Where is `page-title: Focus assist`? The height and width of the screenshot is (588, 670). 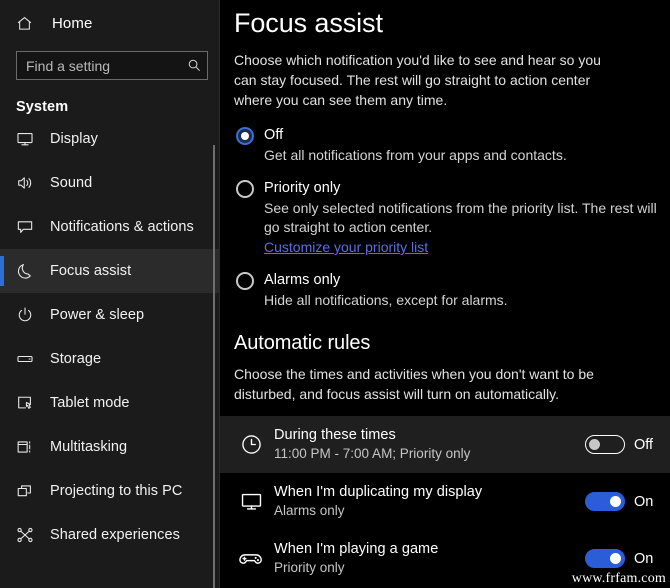
page-title: Focus assist is located at coordinates (308, 23).